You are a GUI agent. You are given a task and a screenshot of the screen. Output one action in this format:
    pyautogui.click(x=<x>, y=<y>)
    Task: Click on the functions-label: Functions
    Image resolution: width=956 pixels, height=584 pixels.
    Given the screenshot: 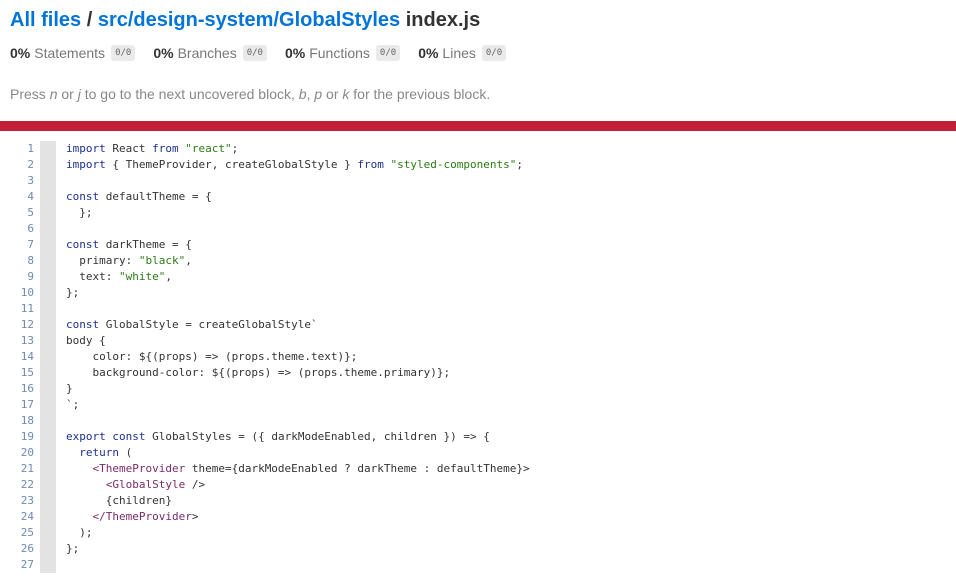 What is the action you would take?
    pyautogui.click(x=339, y=53)
    